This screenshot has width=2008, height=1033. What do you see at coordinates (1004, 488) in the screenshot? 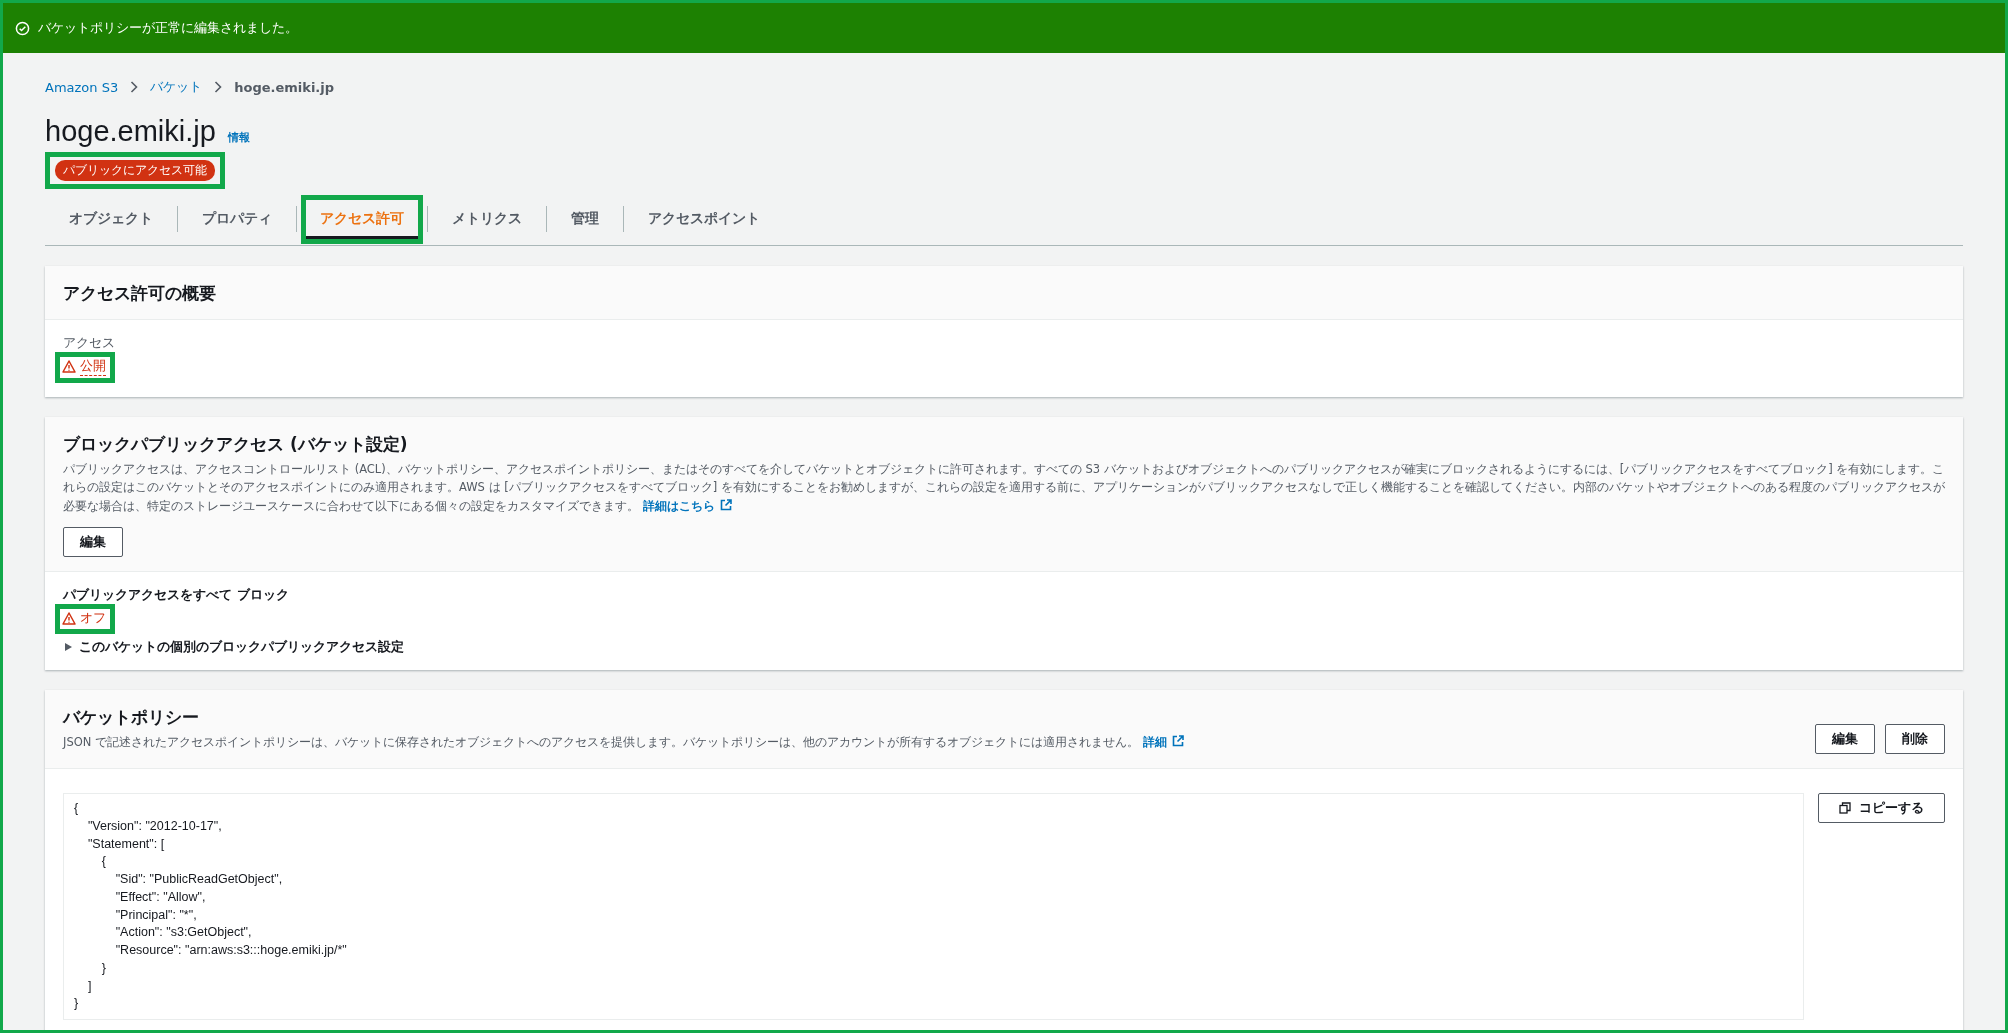
I see `panel-description: パブリックアクセスは、アクセスコントロールリスト (ACL)、バケットポリシー、アクセスポイントポリシー、またはそのすべてを介してバケットとオブジェクトに許可されます。すべての S3 バケットおよびオブジェクトへのパブリックアクセスが確実にブロックされるようにするには、[パブリックアクセスをすべてブロック] を有効にします。これらの設定はこのバケットとそのアクセスポイントにのみ適用されます。AWS は [パブリックアクセスをすべてブロック] を有効にすることをお勧めしますが、これらの設定を適用する前に、アプリケーションがパブリックアクセスなしで正しく機能することを確認してください。内部のバケットやオブジェクトへのある程度のパブリックアクセスが必要な場合は、特定のストレージユースケースに合わせて以下にある個々の設定をカスタマイズできます。 詳細はこちら` at bounding box center [1004, 488].